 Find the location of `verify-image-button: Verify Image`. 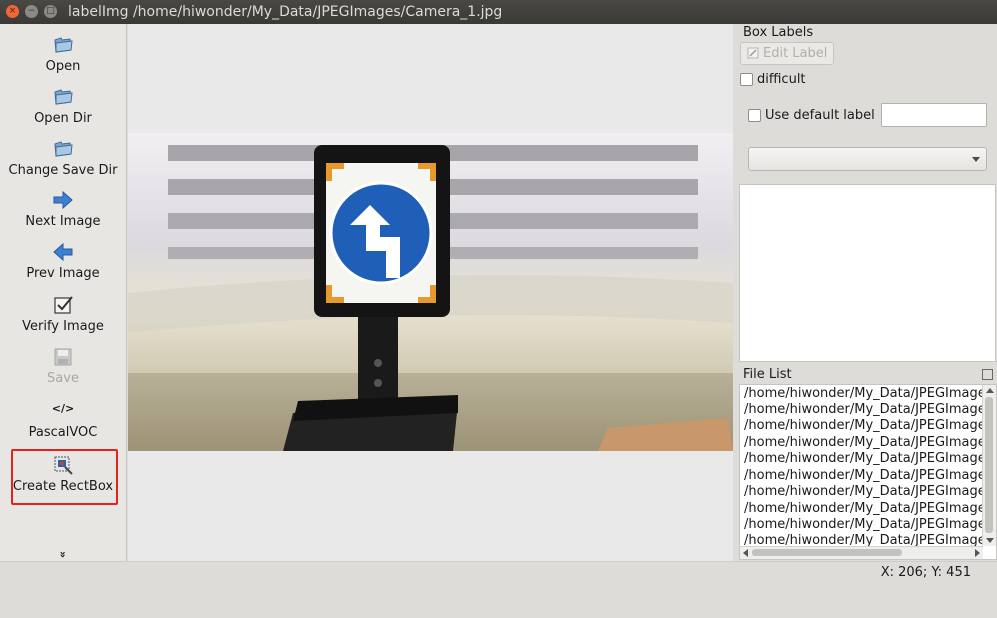

verify-image-button: Verify Image is located at coordinates (63, 314).